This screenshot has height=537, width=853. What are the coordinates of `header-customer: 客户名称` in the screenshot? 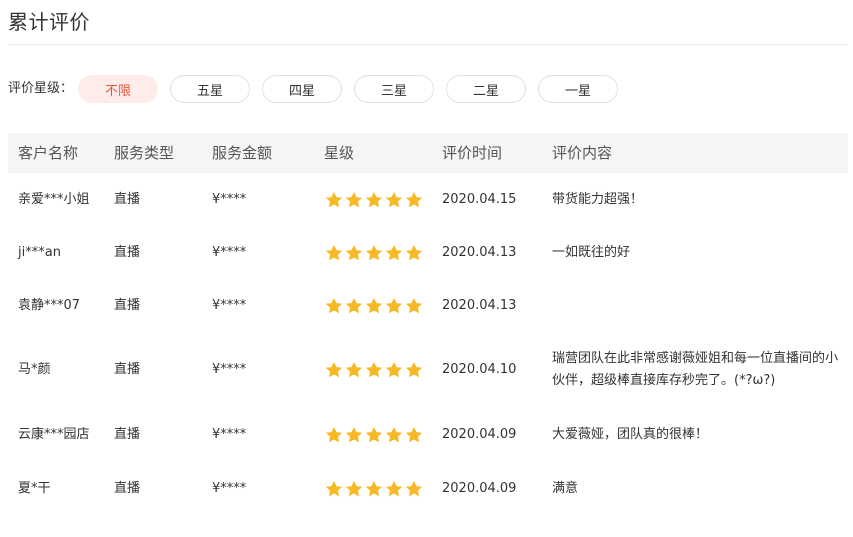 It's located at (48, 153).